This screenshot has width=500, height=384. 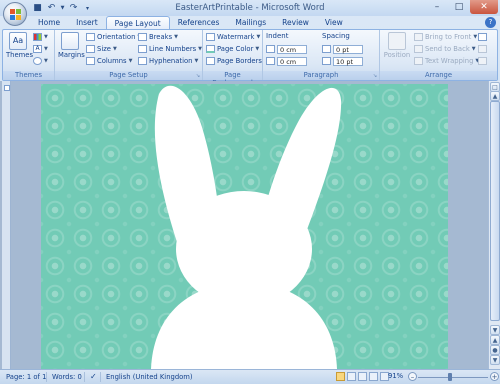 What do you see at coordinates (495, 350) in the screenshot?
I see `select-browse-object-icon: ●` at bounding box center [495, 350].